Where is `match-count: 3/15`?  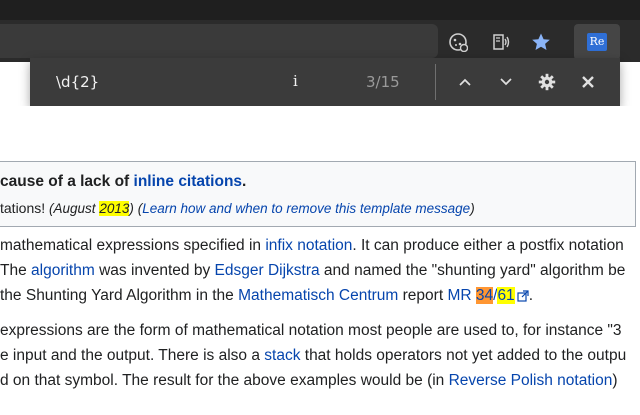 match-count: 3/15 is located at coordinates (383, 82).